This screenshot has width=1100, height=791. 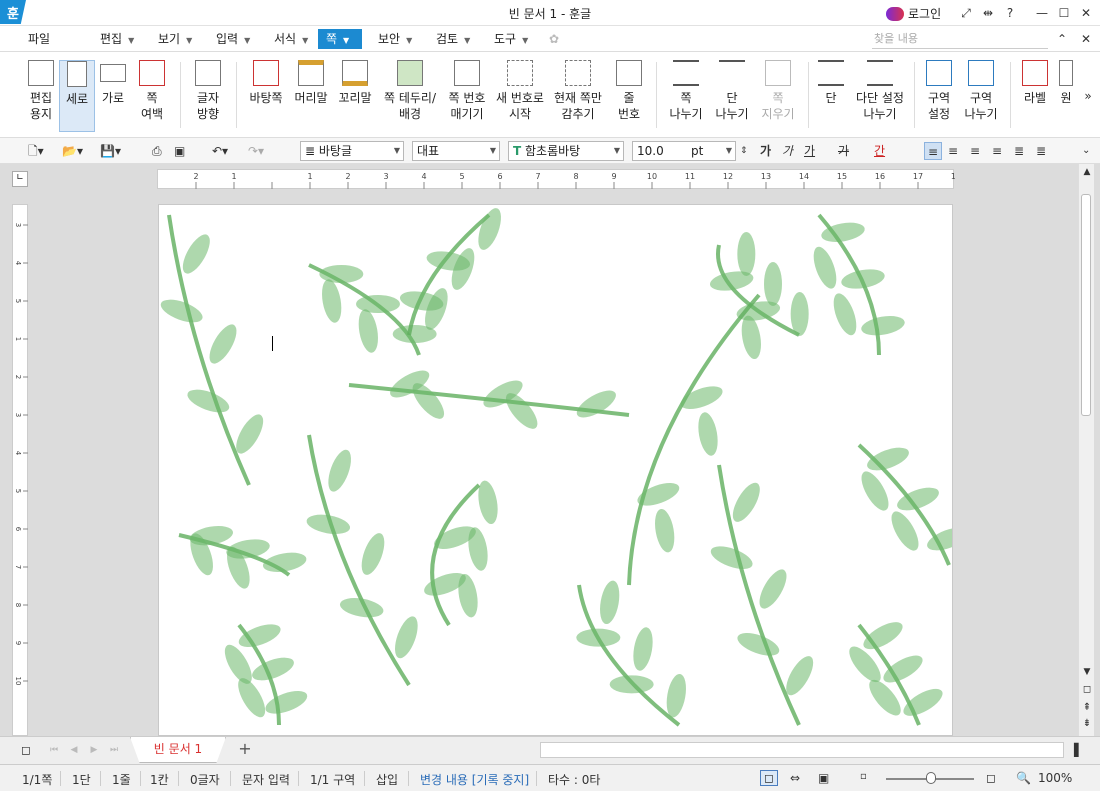 What do you see at coordinates (54, 750) in the screenshot?
I see `first-tab-icon: ⏮` at bounding box center [54, 750].